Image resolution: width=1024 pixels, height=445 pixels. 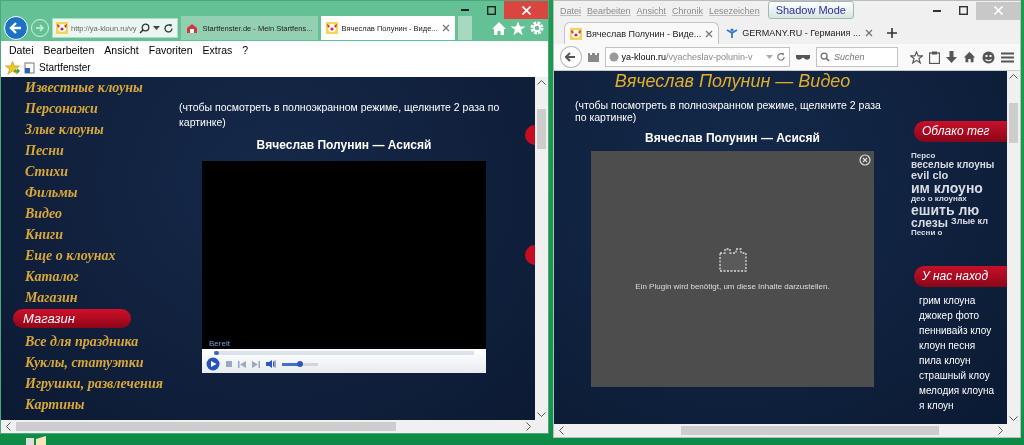 What do you see at coordinates (963, 315) in the screenshot?
I see `sidebar-link: джокер фото` at bounding box center [963, 315].